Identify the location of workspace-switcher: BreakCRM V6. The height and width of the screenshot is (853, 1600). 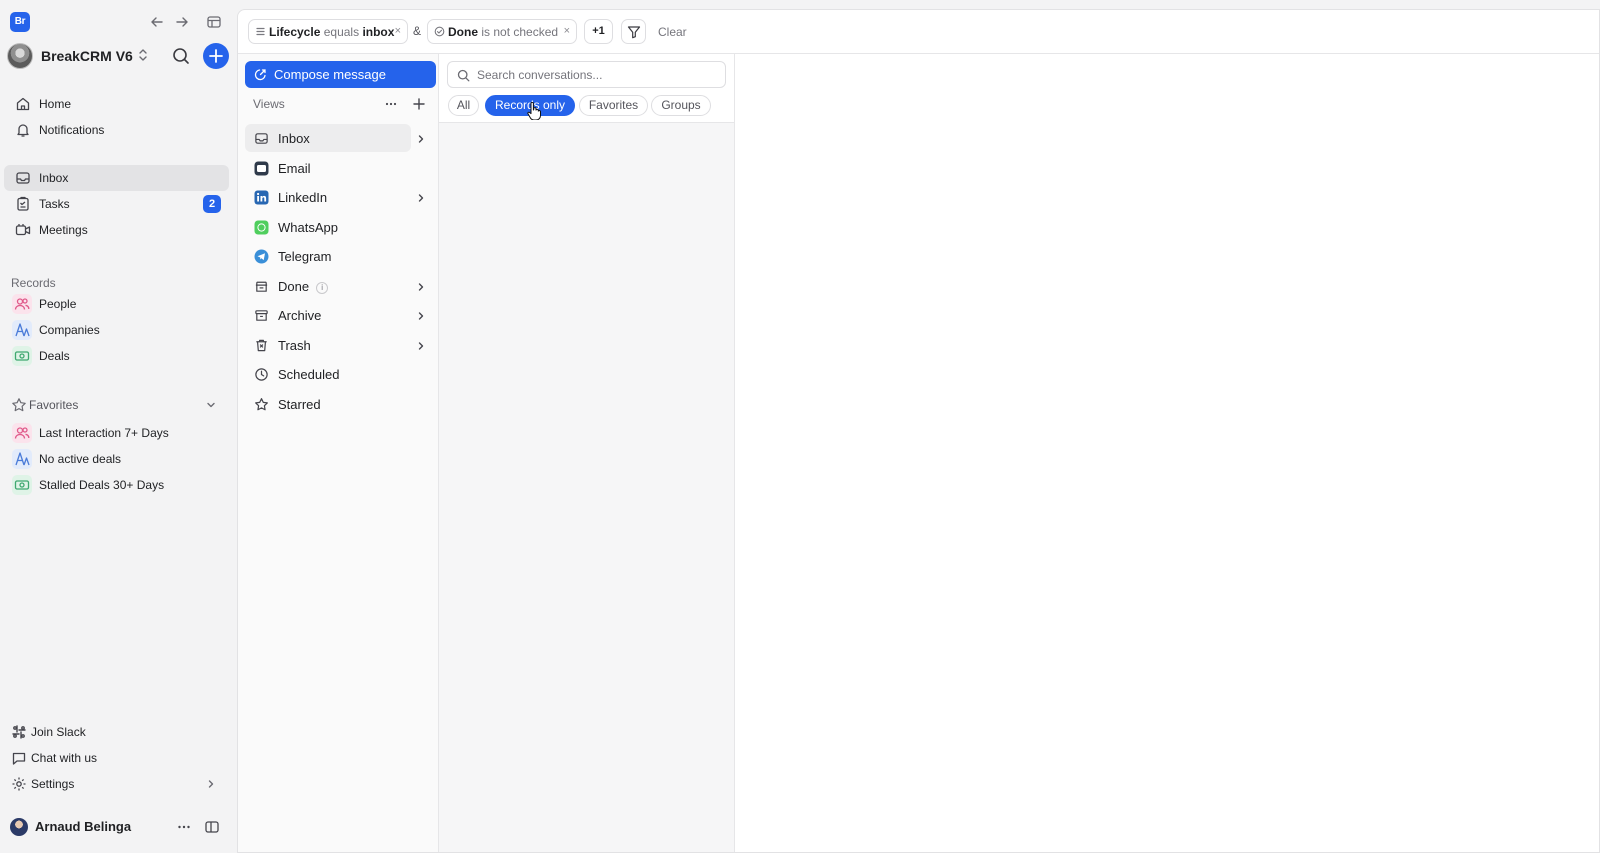
(118, 56).